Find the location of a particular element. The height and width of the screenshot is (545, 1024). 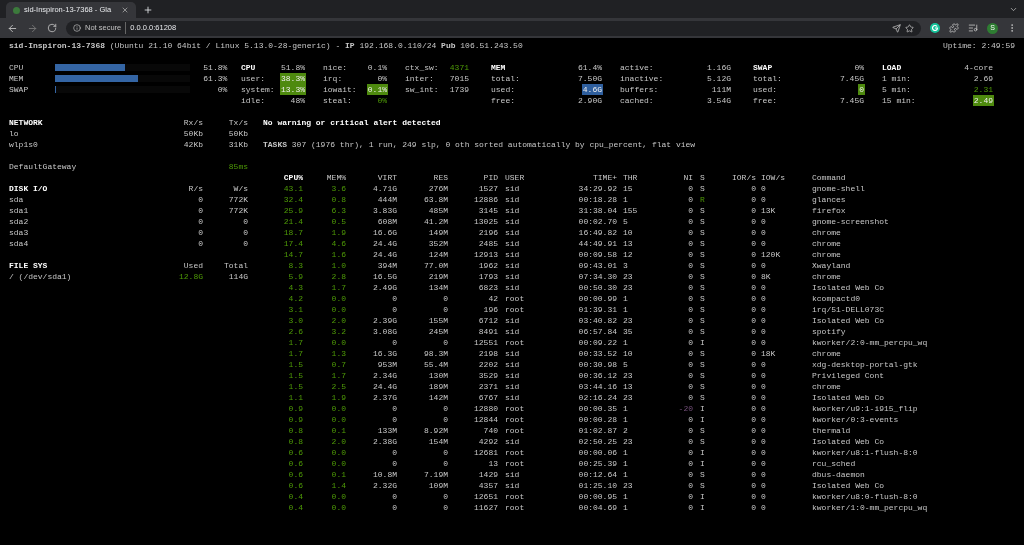

column-header: IOW/s is located at coordinates (784, 177).